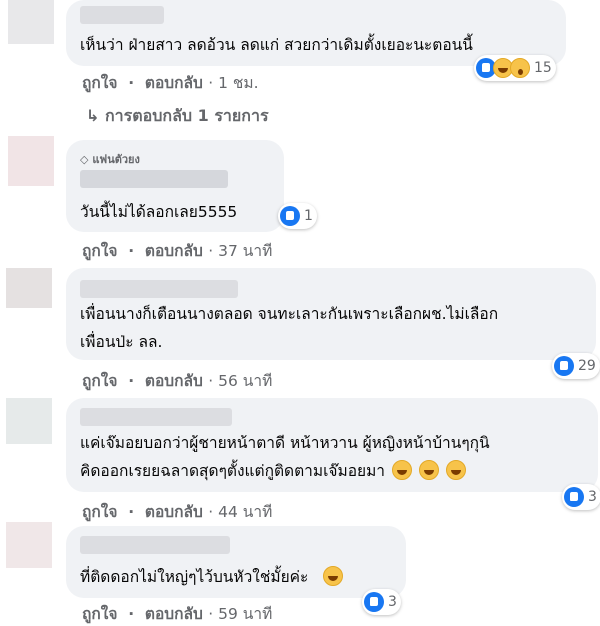  Describe the element at coordinates (240, 614) in the screenshot. I see `timestamp: · 59 นาที` at that location.